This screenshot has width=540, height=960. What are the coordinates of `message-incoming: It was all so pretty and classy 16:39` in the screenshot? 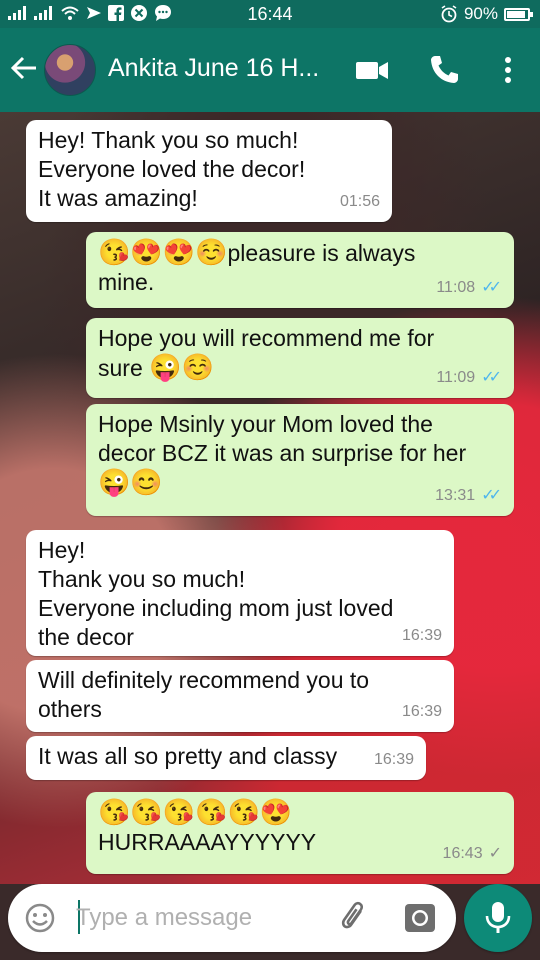 It's located at (226, 758).